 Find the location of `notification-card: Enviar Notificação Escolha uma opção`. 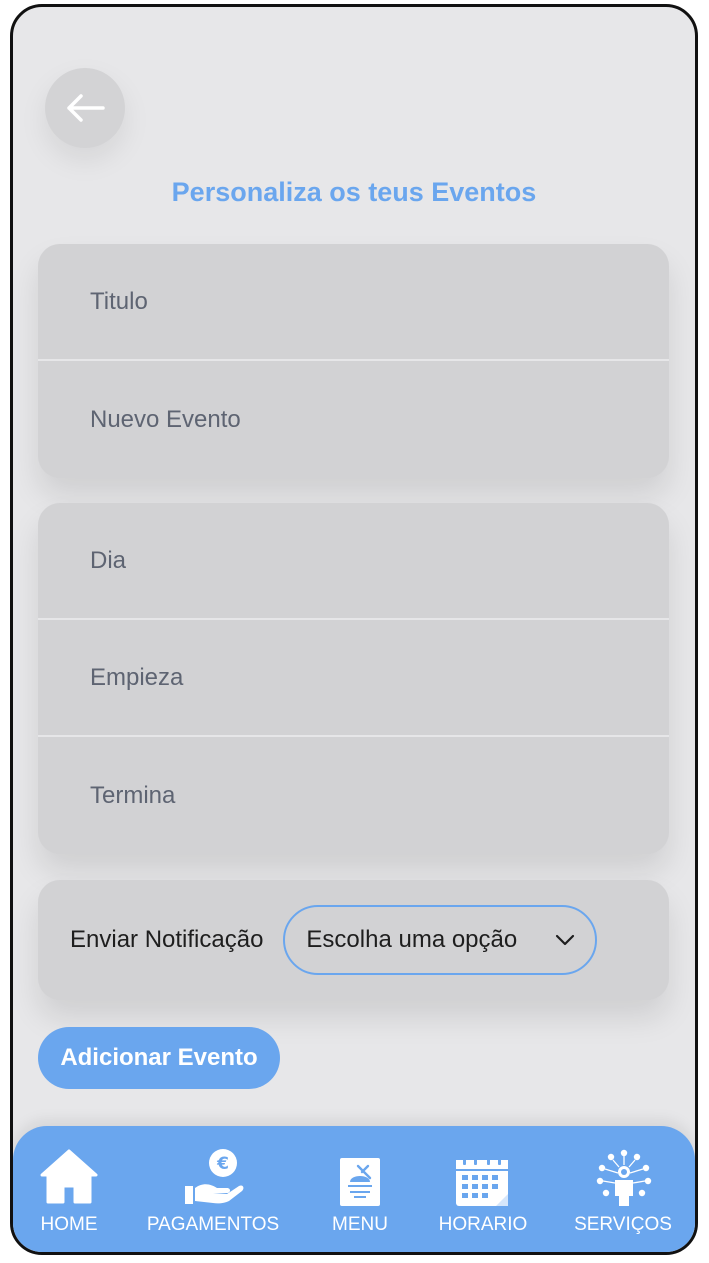

notification-card: Enviar Notificação Escolha uma opção is located at coordinates (353, 940).